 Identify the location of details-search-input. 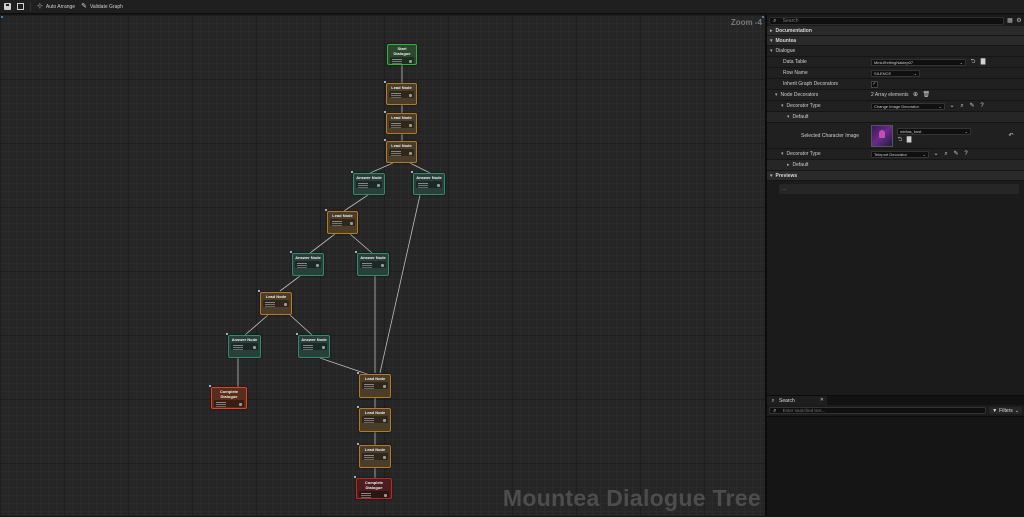
(891, 20).